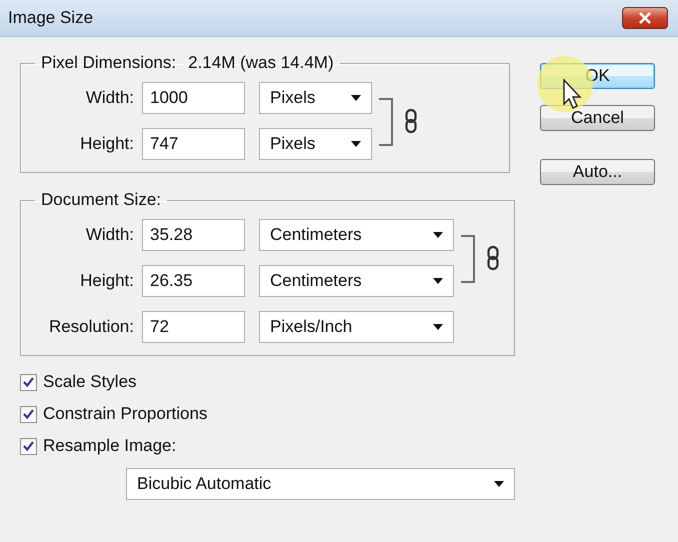  I want to click on close-button, so click(645, 18).